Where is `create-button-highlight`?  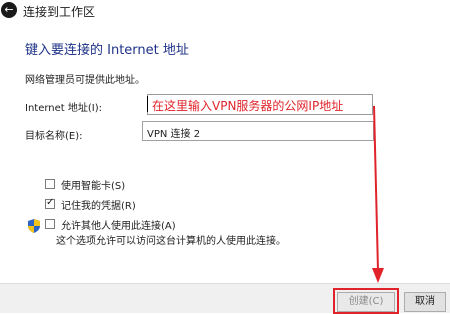 create-button-highlight is located at coordinates (366, 301).